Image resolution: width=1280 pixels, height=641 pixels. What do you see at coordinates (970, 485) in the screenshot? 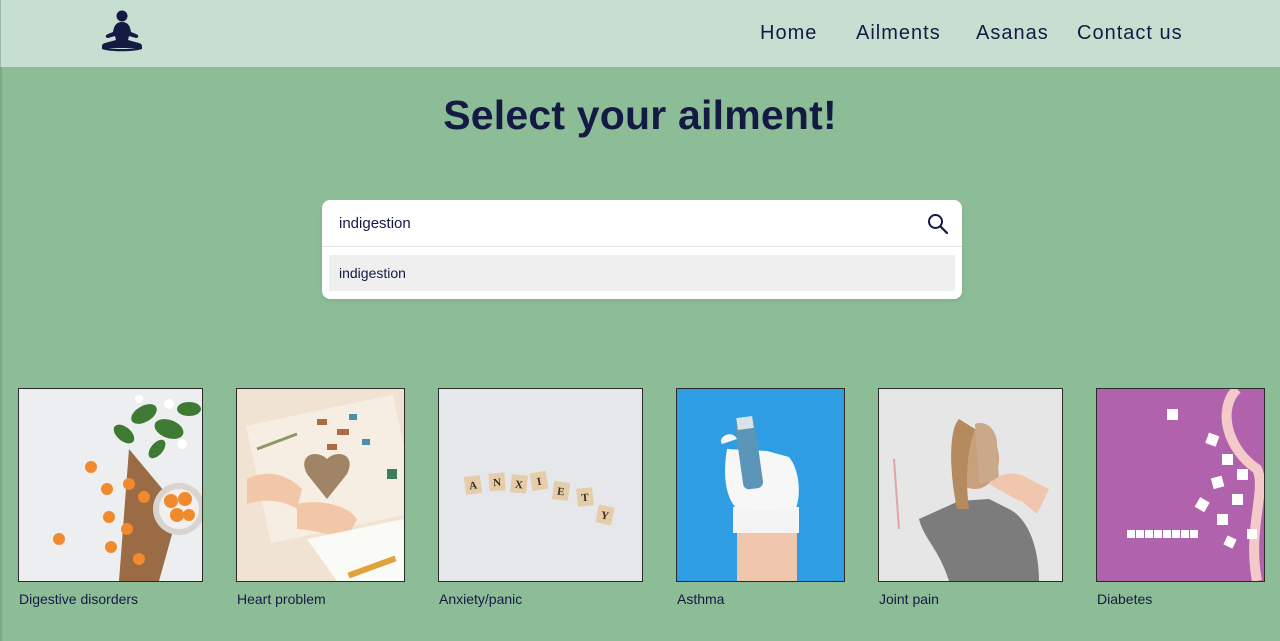
I see `woman-holding-shoulder-photo` at bounding box center [970, 485].